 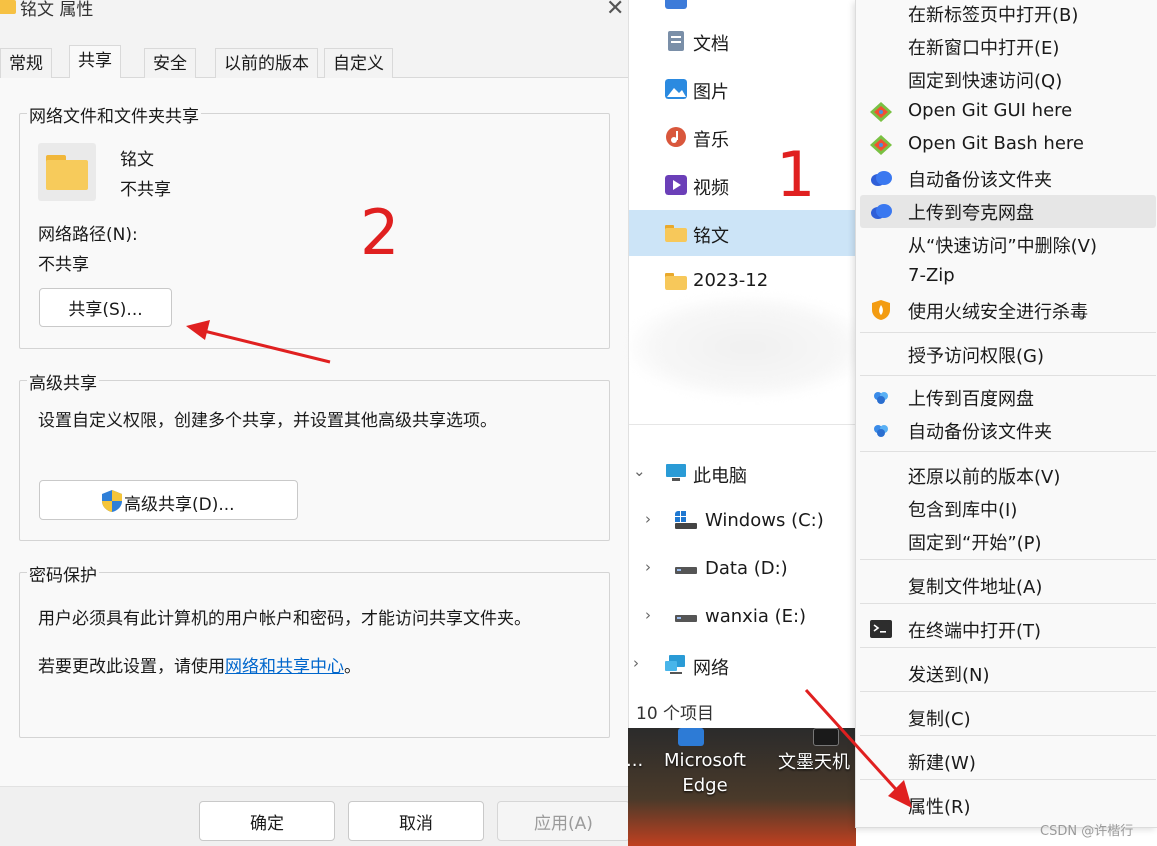 What do you see at coordinates (711, 668) in the screenshot?
I see `nav-item-label: 网络` at bounding box center [711, 668].